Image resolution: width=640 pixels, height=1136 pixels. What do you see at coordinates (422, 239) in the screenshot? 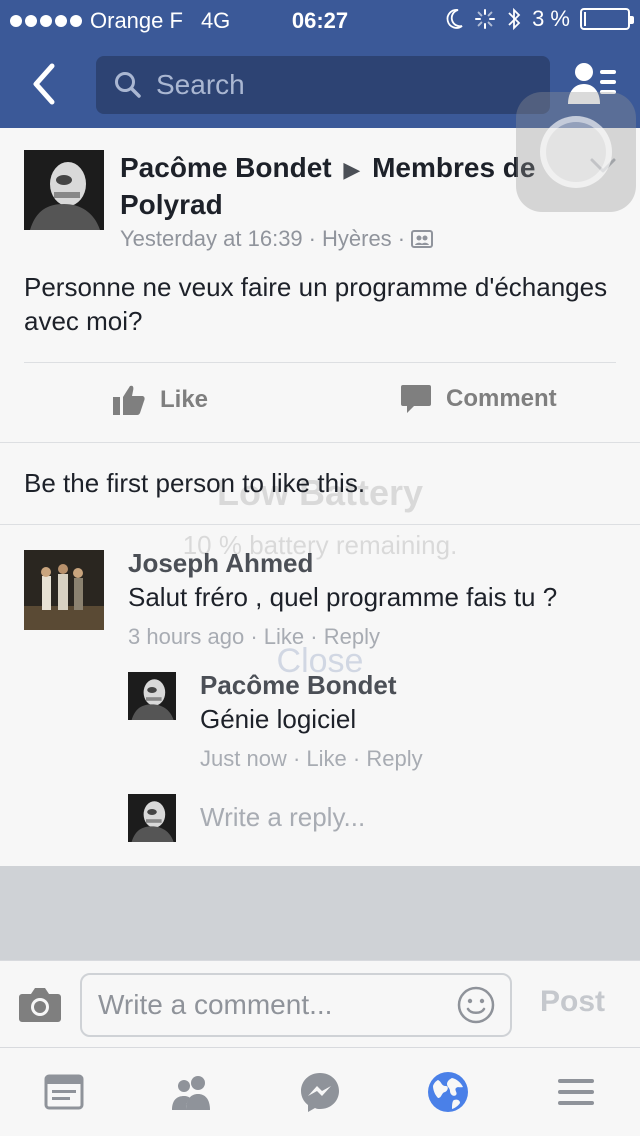
I see `group-audience-icon` at bounding box center [422, 239].